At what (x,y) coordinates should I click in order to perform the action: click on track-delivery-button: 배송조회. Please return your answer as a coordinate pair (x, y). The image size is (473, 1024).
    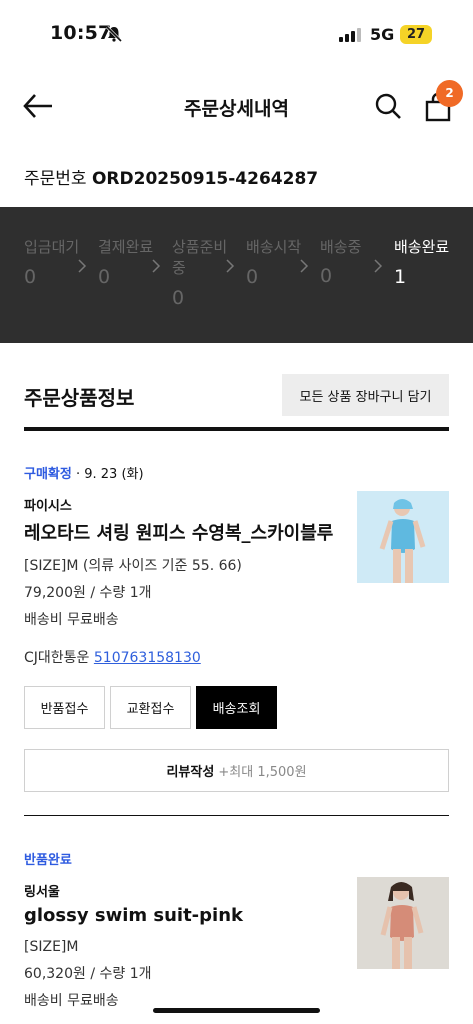
    Looking at the image, I should click on (236, 707).